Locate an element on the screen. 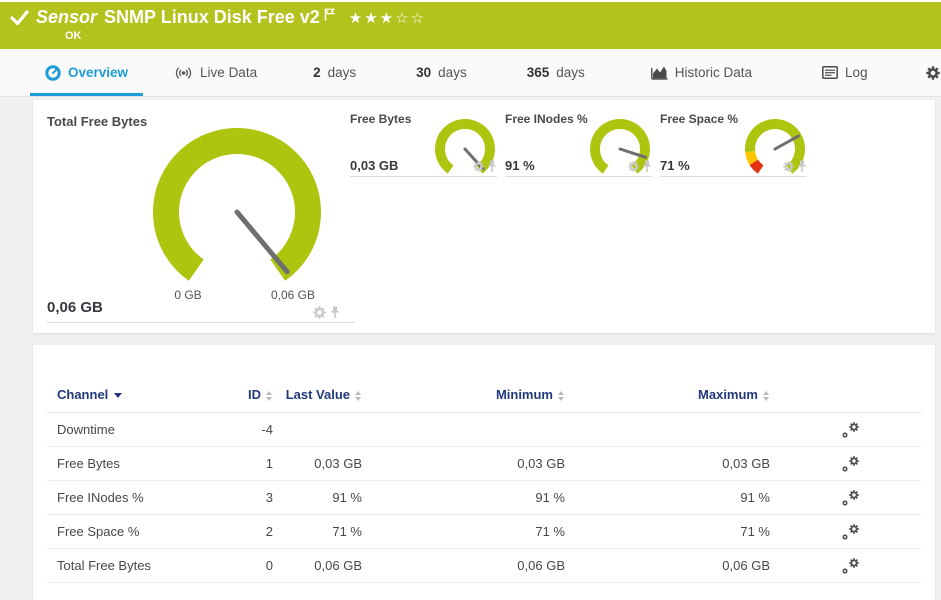 Image resolution: width=941 pixels, height=600 pixels. primary-gauge-value: 0,06 GB is located at coordinates (75, 307).